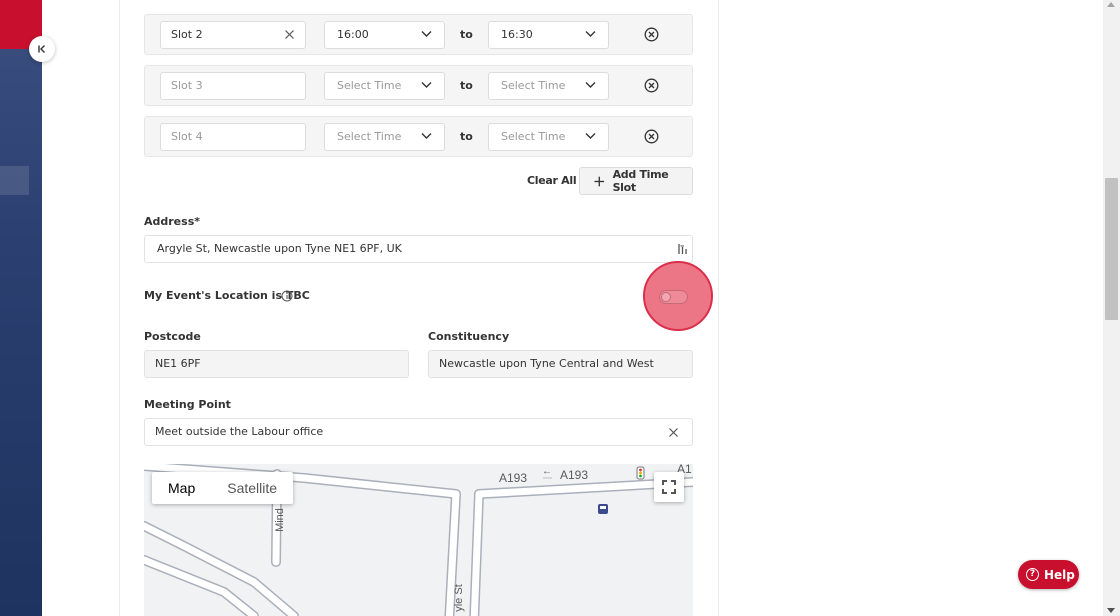 The width and height of the screenshot is (1120, 616). What do you see at coordinates (1059, 574) in the screenshot?
I see `help-label: Help` at bounding box center [1059, 574].